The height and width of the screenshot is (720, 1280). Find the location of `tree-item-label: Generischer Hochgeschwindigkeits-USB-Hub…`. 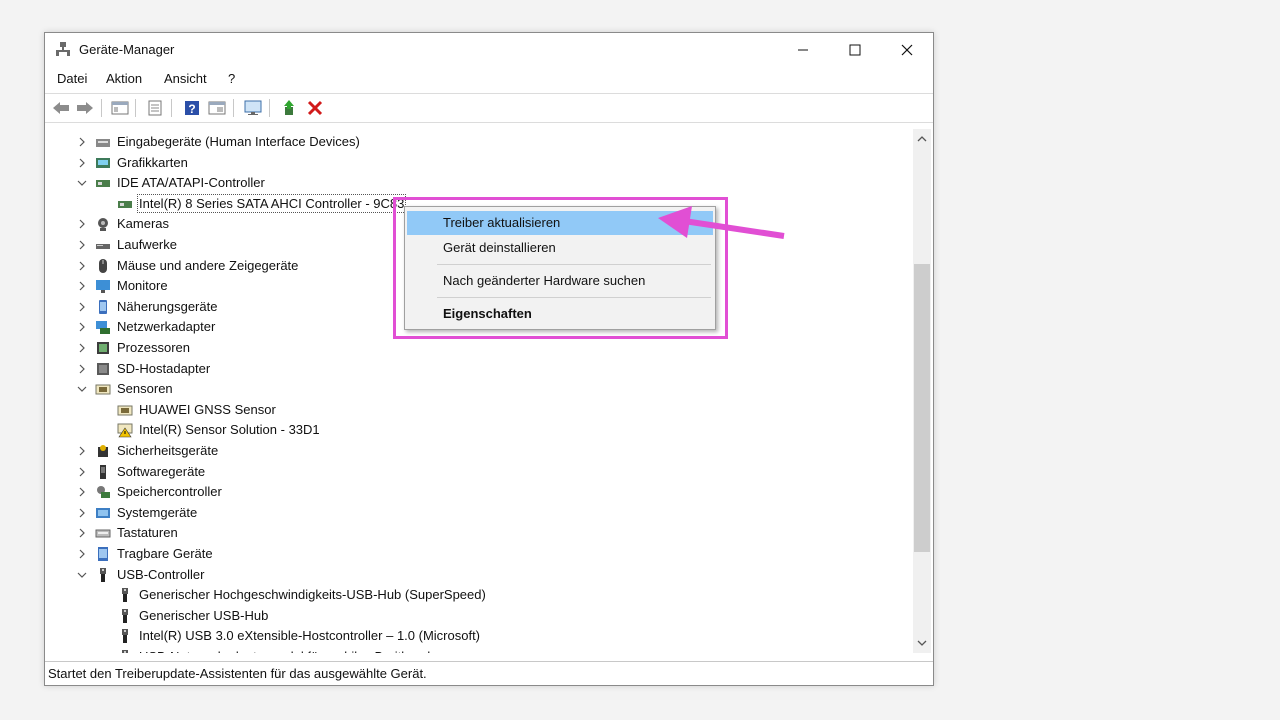

tree-item-label: Generischer Hochgeschwindigkeits-USB-Hub… is located at coordinates (312, 595).